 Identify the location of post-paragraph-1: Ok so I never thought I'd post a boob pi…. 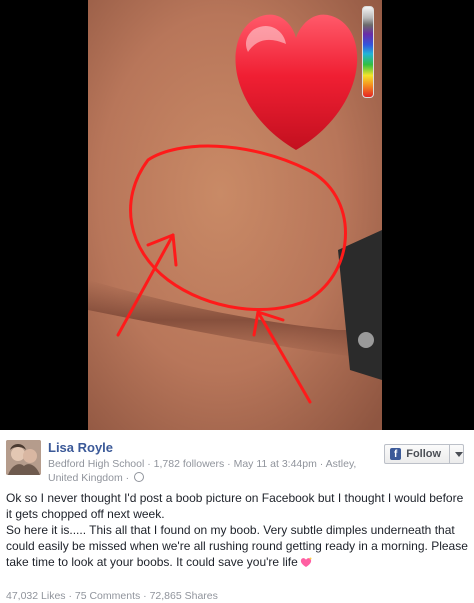
(235, 506).